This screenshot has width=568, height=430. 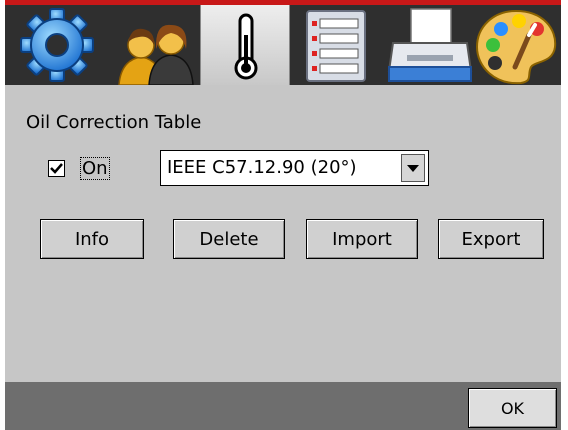 What do you see at coordinates (229, 239) in the screenshot?
I see `delete-button: Delete` at bounding box center [229, 239].